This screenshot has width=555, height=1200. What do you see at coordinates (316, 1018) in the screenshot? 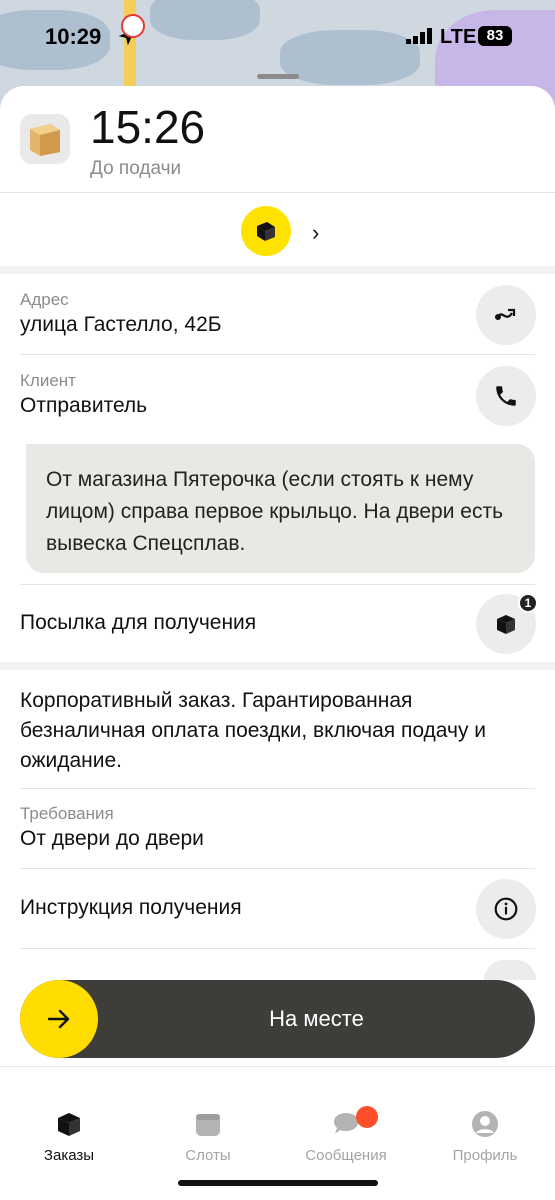
I see `arrived-label: На месте` at bounding box center [316, 1018].